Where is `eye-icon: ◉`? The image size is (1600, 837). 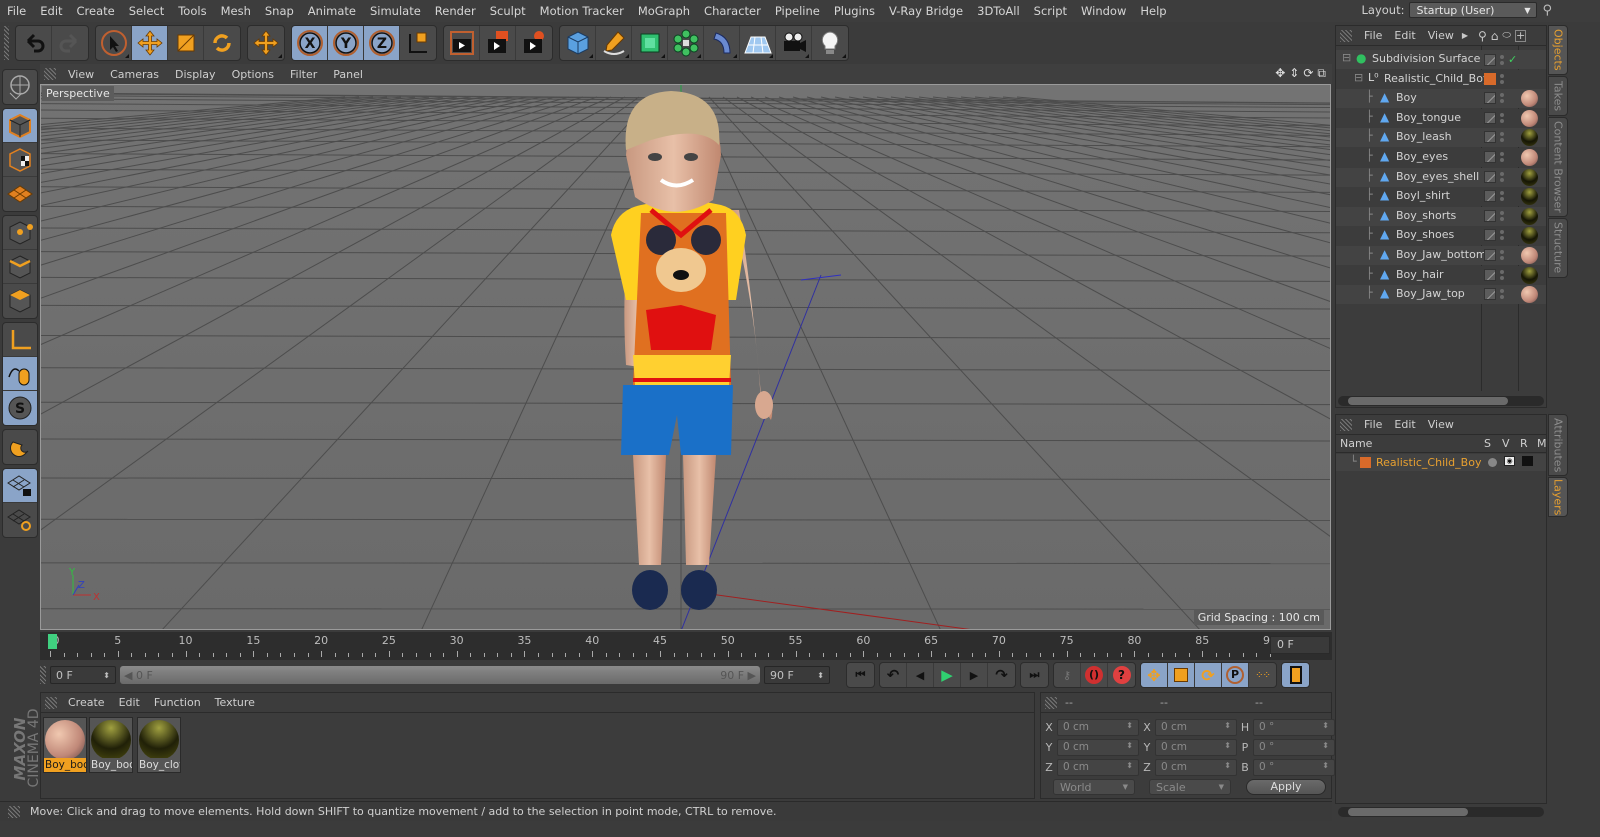 eye-icon: ◉ is located at coordinates (1509, 461).